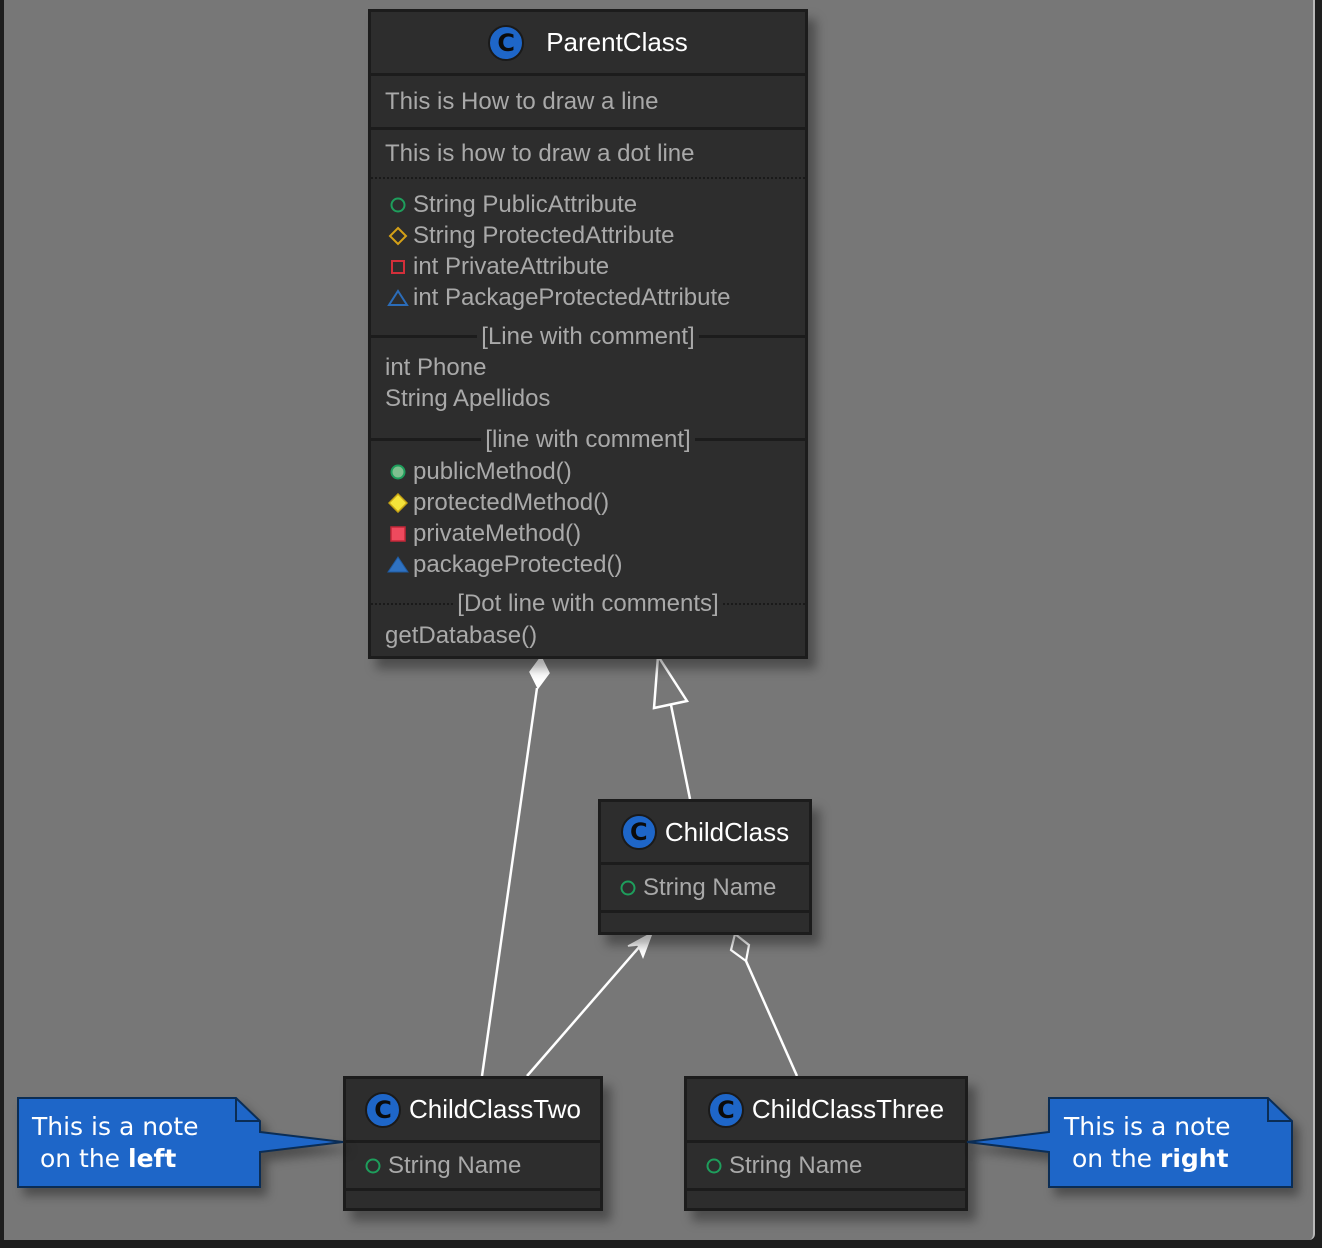 The height and width of the screenshot is (1248, 1322). I want to click on protected-diamond-icon, so click(398, 236).